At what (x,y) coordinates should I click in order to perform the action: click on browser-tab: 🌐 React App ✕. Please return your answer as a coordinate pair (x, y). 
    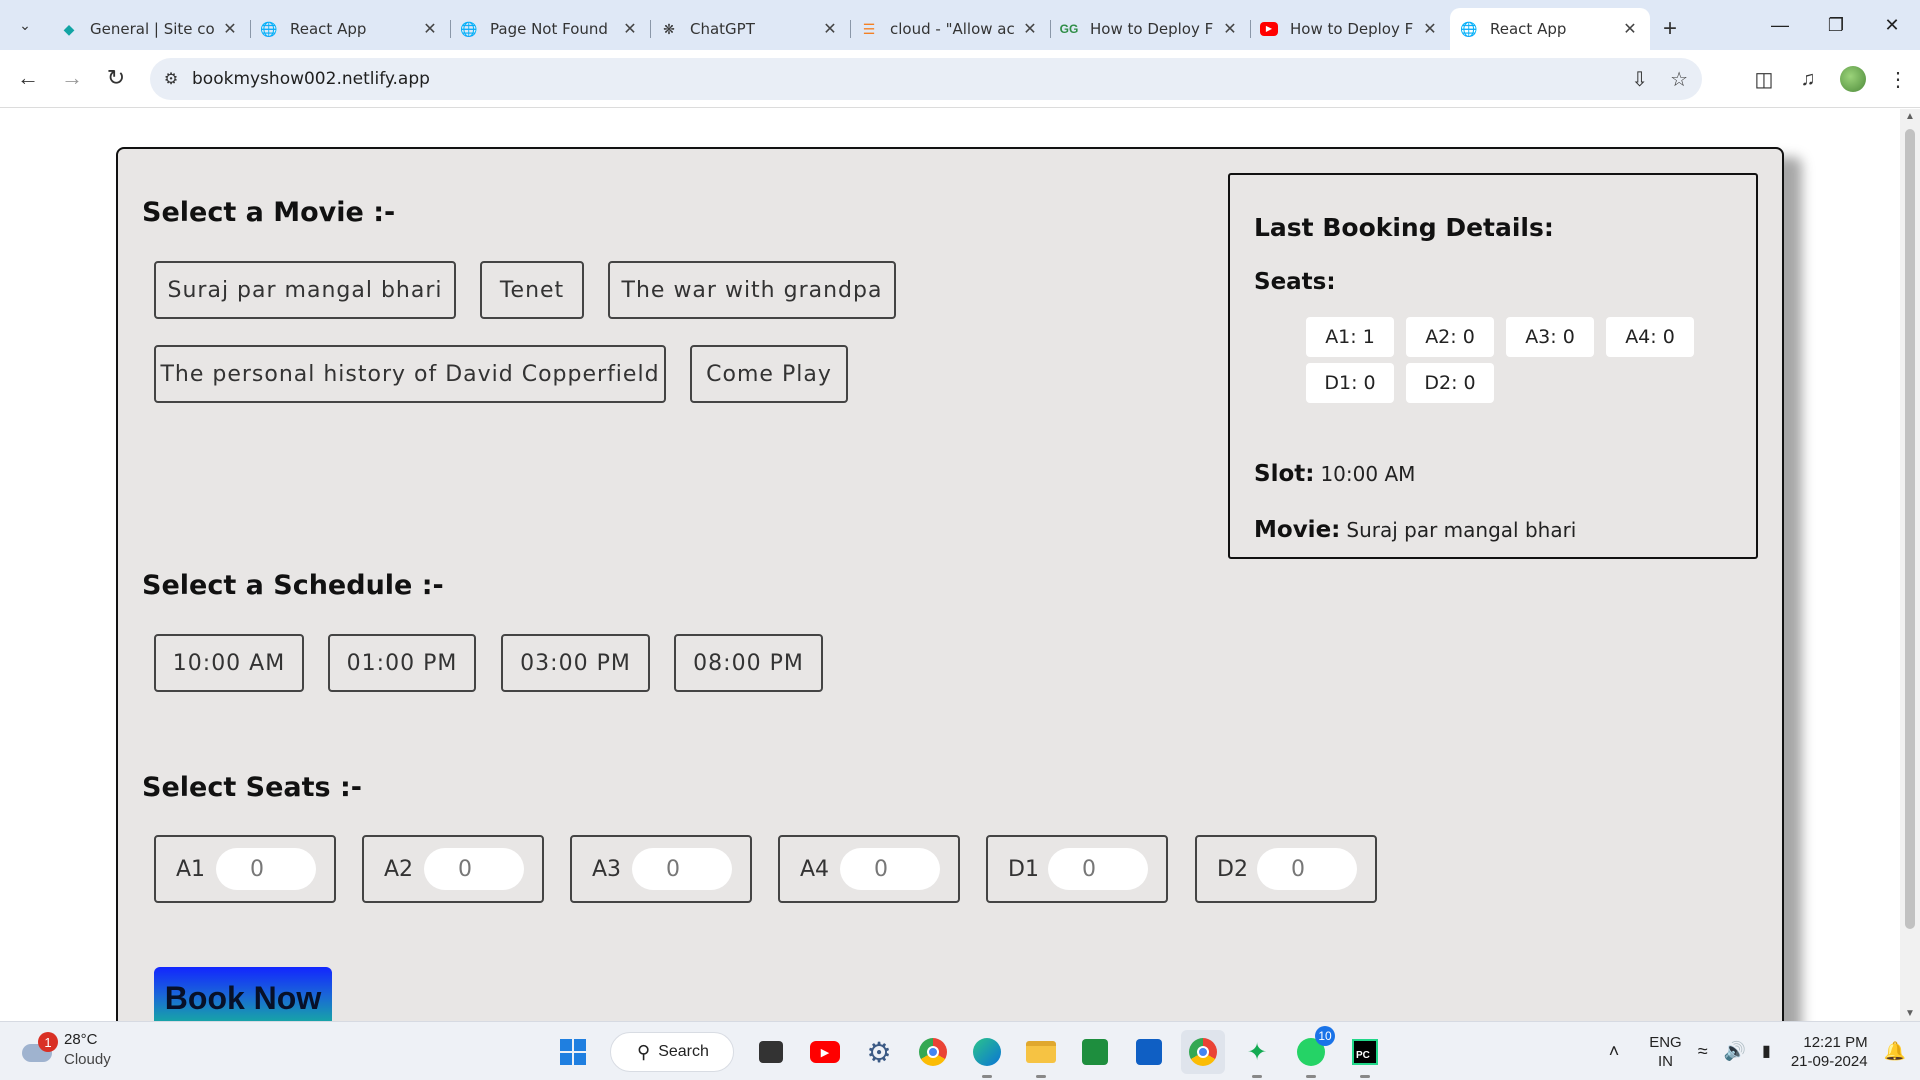
    Looking at the image, I should click on (350, 29).